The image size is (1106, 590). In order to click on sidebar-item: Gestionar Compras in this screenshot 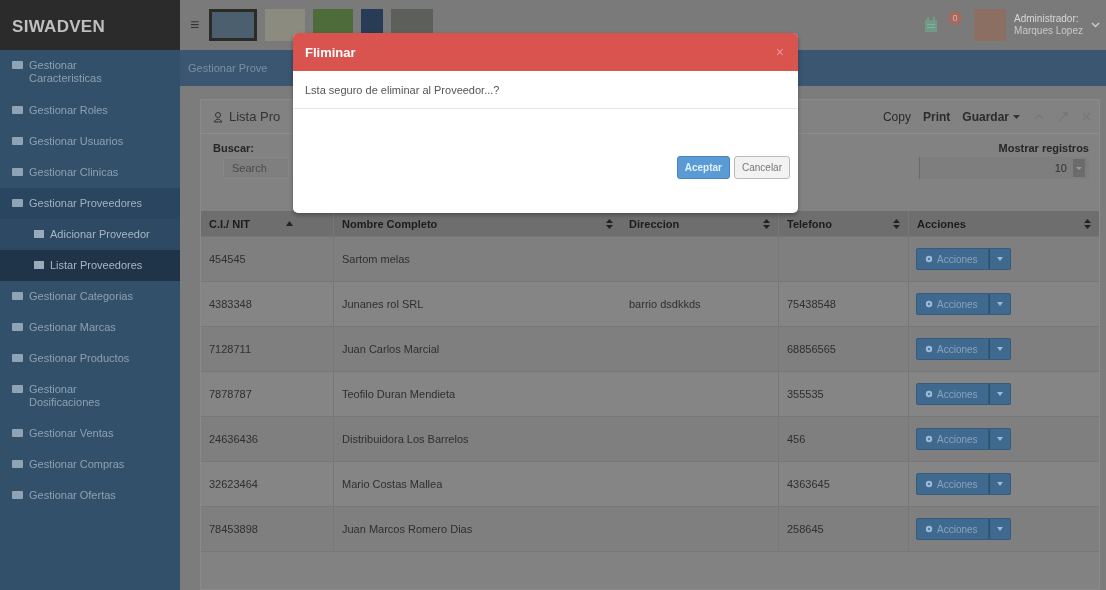, I will do `click(75, 464)`.